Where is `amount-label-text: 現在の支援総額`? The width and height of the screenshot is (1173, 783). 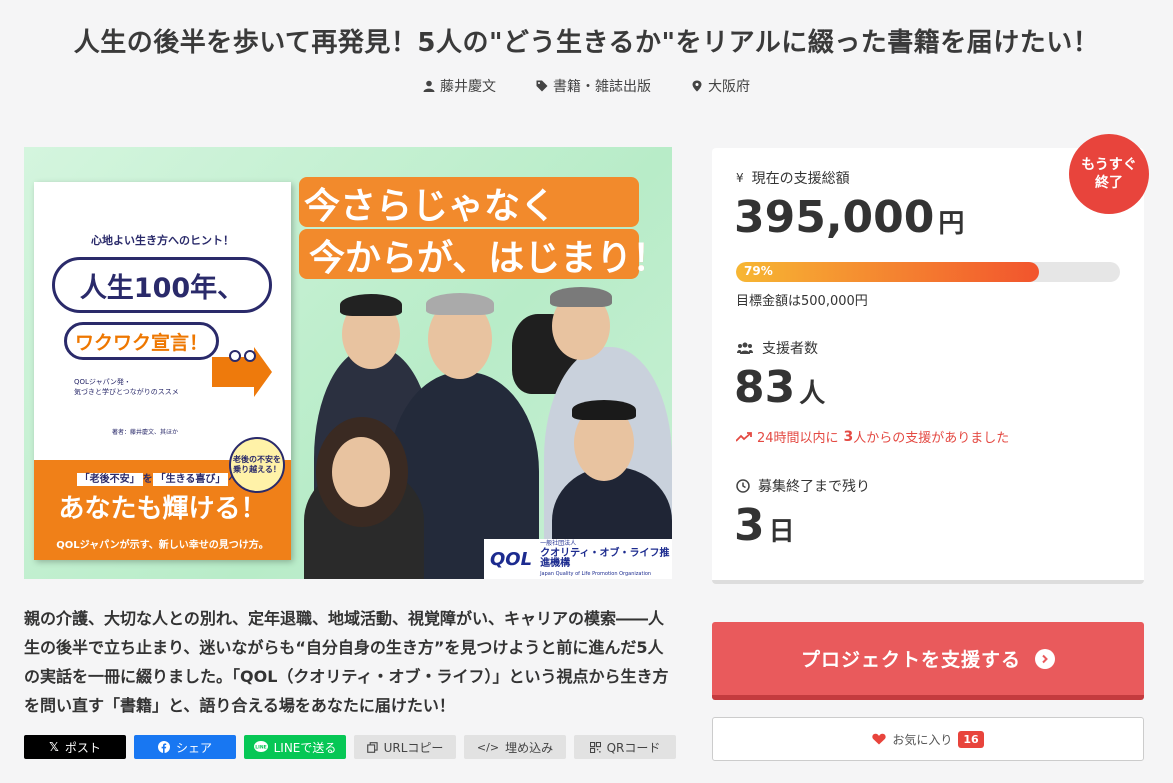 amount-label-text: 現在の支援総額 is located at coordinates (800, 179).